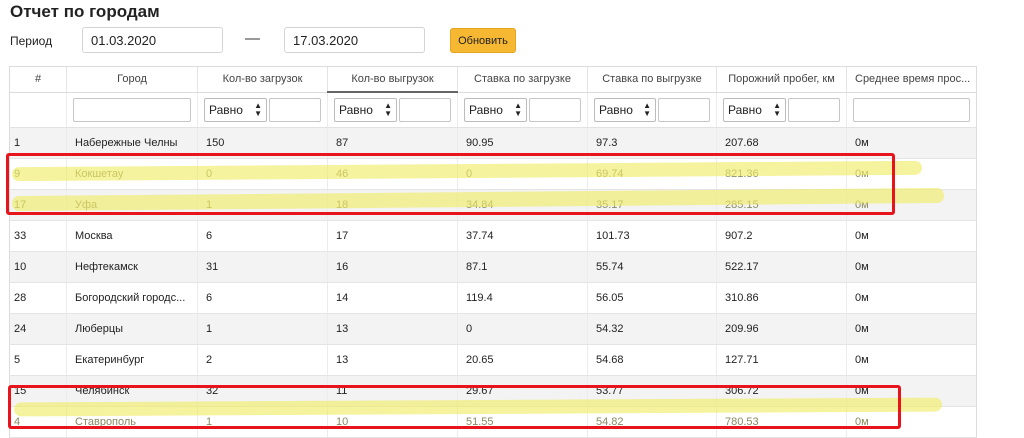 This screenshot has height=438, width=1024. What do you see at coordinates (493, 422) in the screenshot?
I see `table-row: 4 Ставрополь 1 10 51.55 54.82 780.53 0м` at bounding box center [493, 422].